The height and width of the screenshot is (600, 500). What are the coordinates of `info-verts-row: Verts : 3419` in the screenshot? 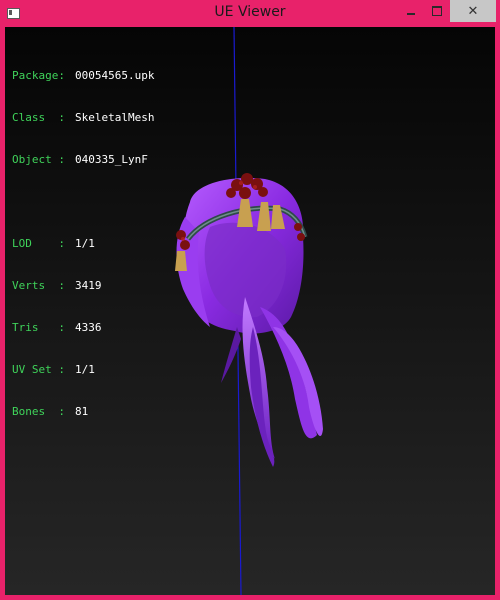 It's located at (83, 286).